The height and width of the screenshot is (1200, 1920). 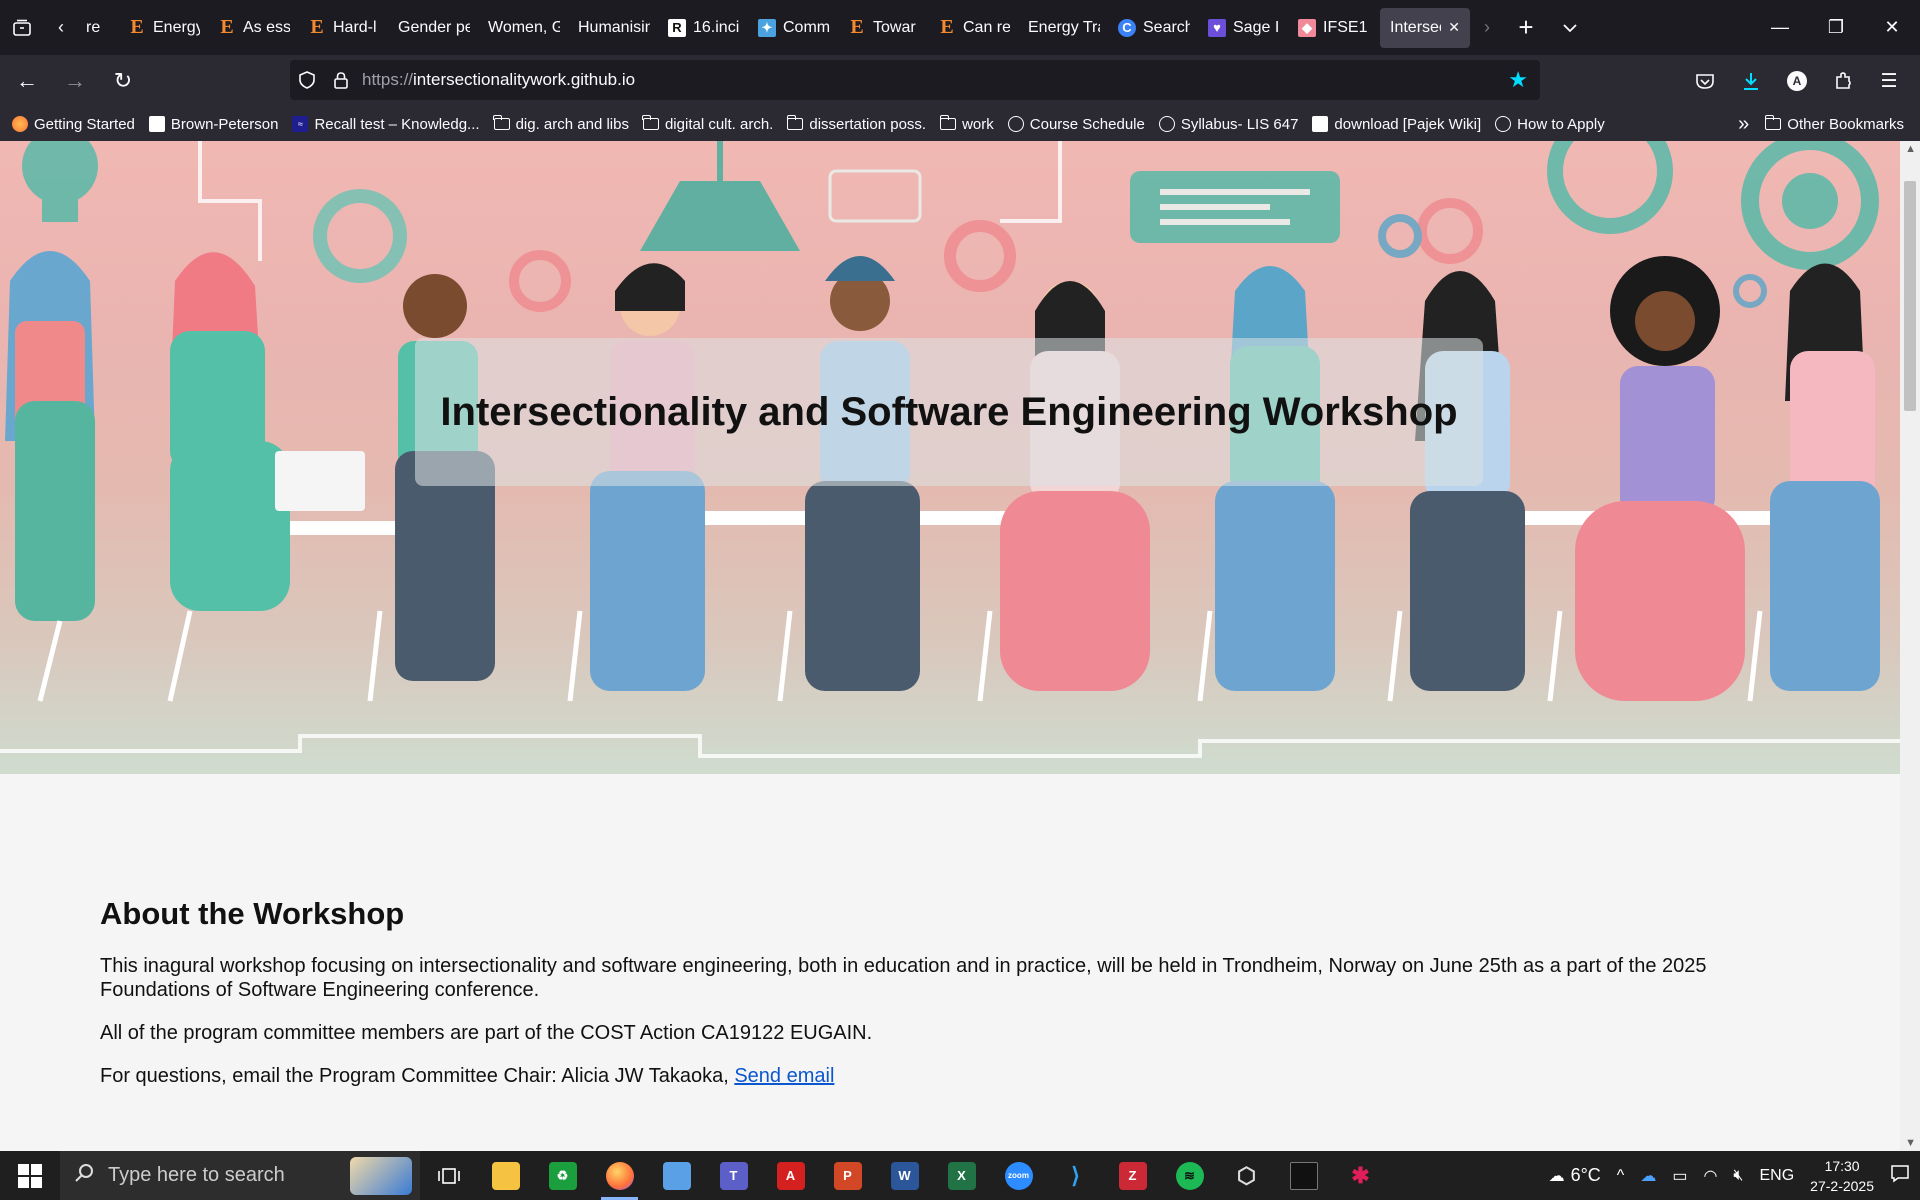 What do you see at coordinates (1087, 124) in the screenshot?
I see `bookmark-label: Course Schedule` at bounding box center [1087, 124].